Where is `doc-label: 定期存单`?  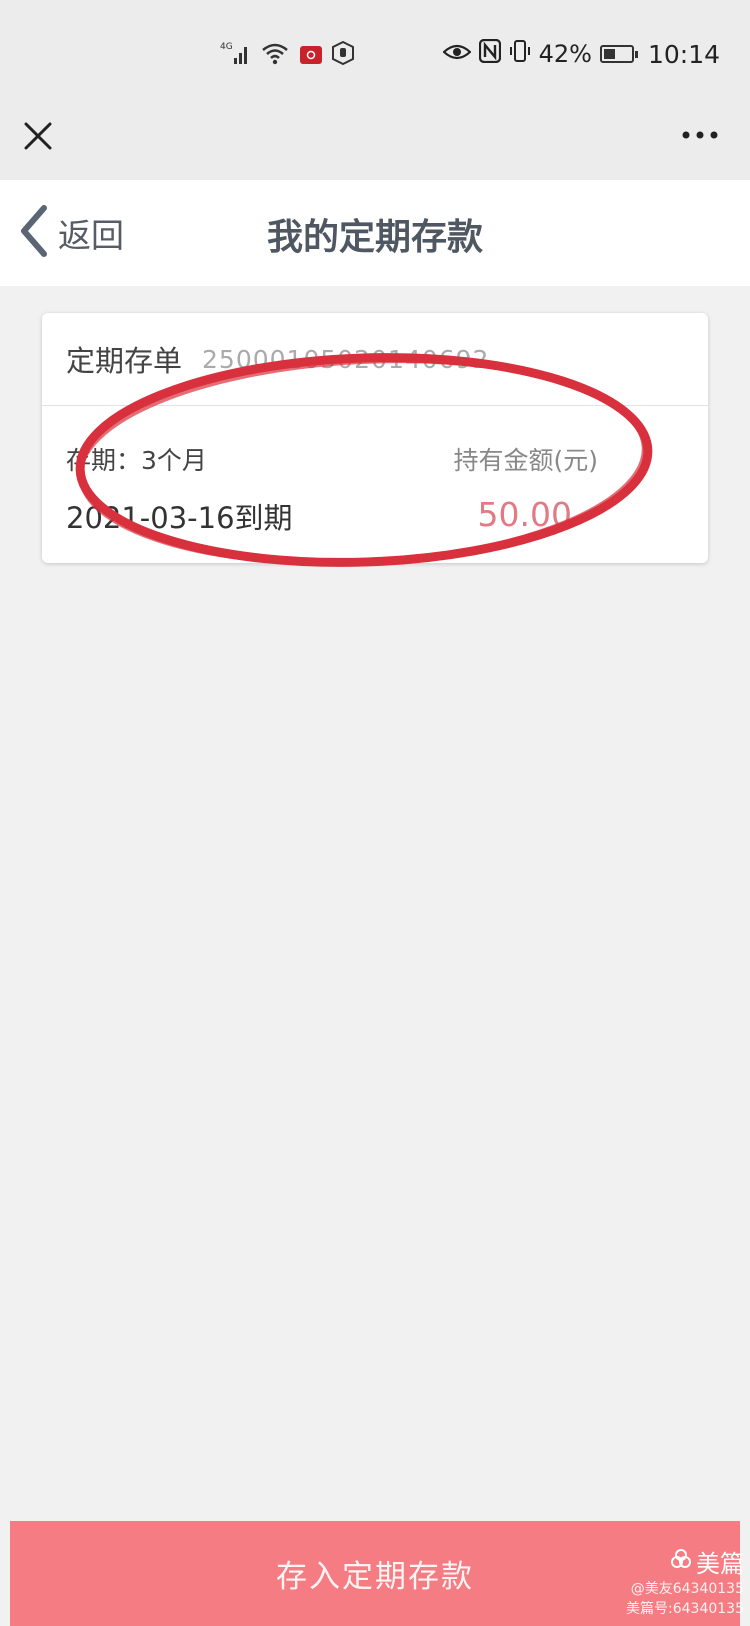
doc-label: 定期存单 is located at coordinates (124, 361).